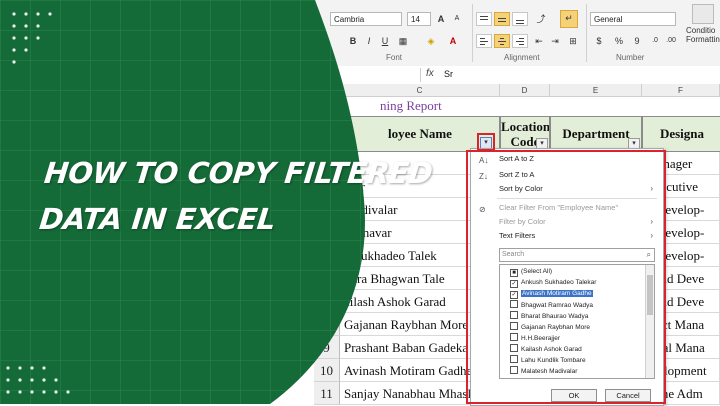 The height and width of the screenshot is (406, 720). I want to click on header-department-label: Department, so click(596, 133).